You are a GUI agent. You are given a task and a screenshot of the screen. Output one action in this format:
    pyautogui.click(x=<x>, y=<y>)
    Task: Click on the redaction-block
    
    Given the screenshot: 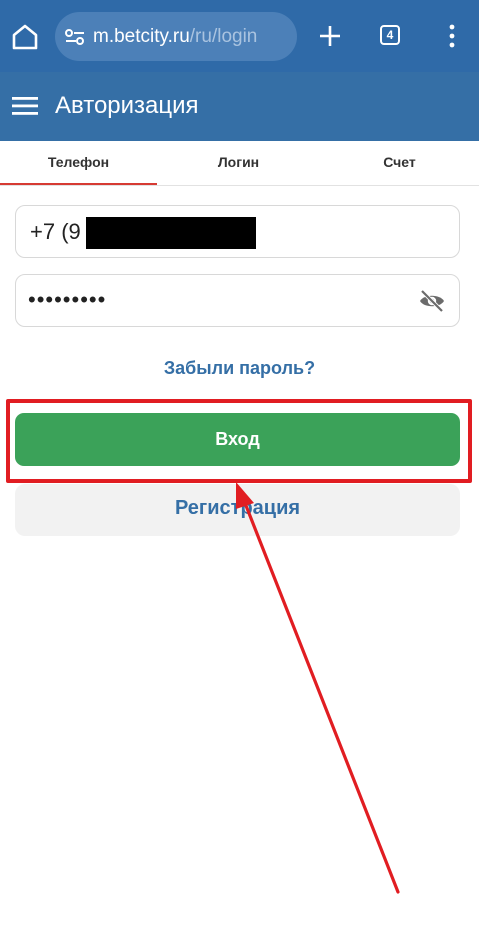 What is the action you would take?
    pyautogui.click(x=171, y=233)
    